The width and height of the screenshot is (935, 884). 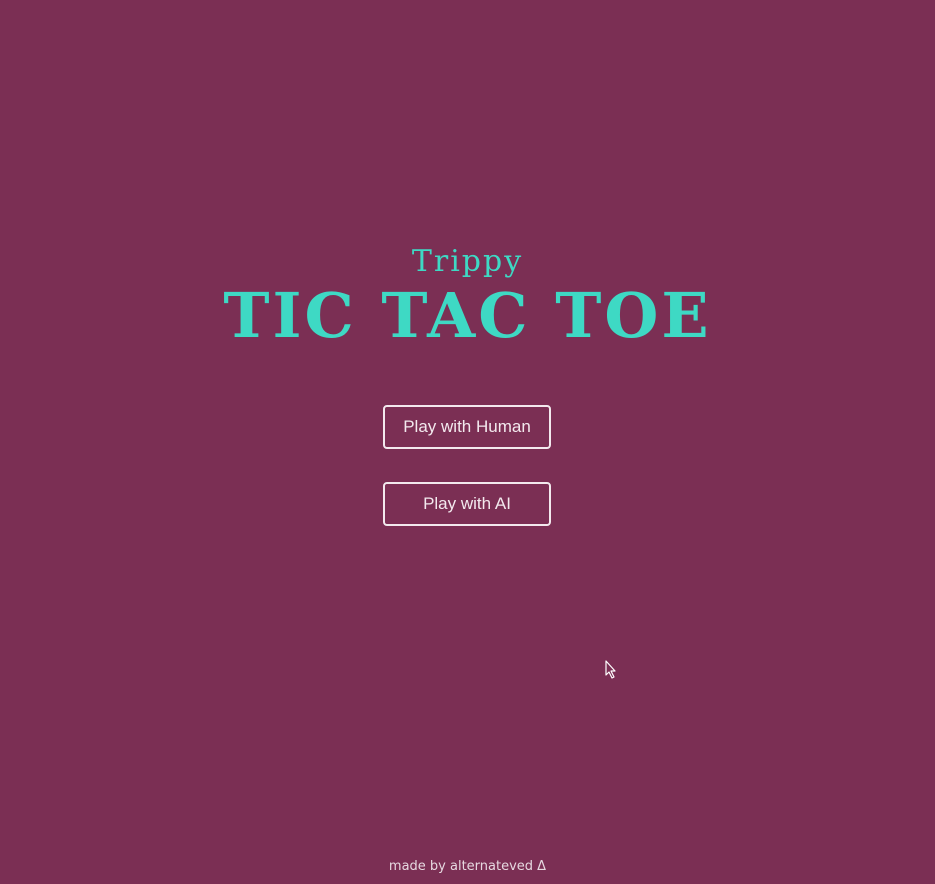 What do you see at coordinates (467, 261) in the screenshot?
I see `game-subtitle: Trippy` at bounding box center [467, 261].